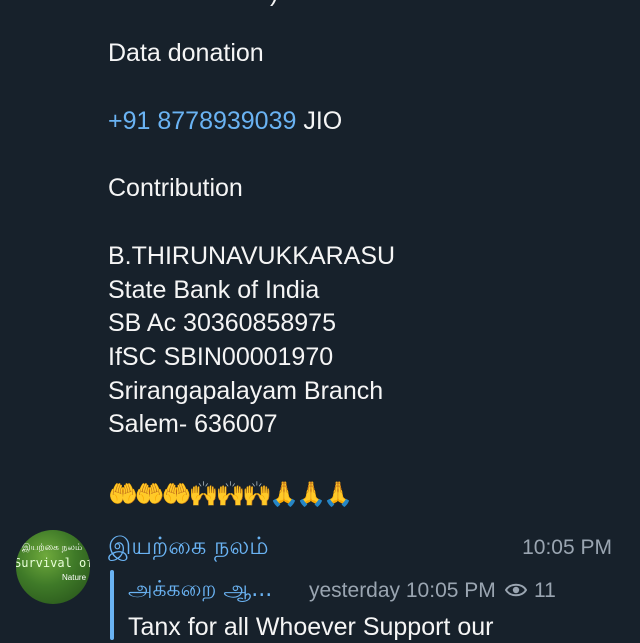 The width and height of the screenshot is (640, 643). What do you see at coordinates (214, 290) in the screenshot?
I see `bank-name: State Bank of India` at bounding box center [214, 290].